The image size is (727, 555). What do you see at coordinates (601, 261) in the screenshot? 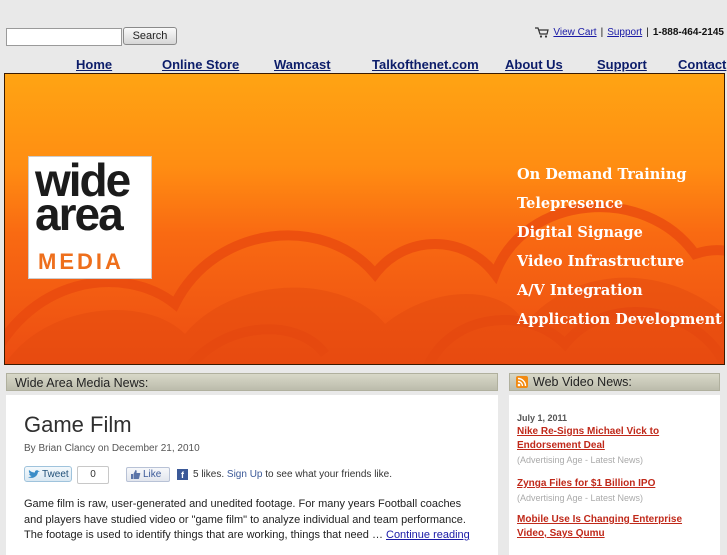
I see `service-item: Video Infrastructure` at bounding box center [601, 261].